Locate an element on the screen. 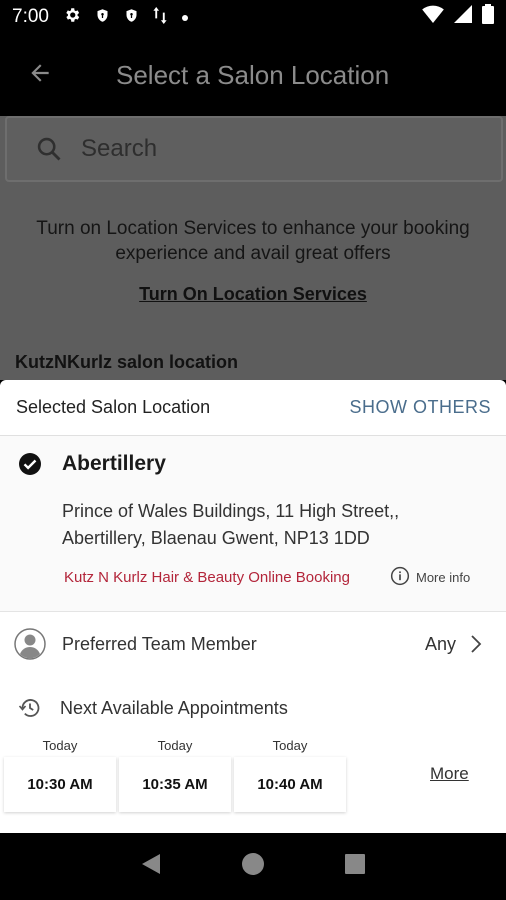  search-input is located at coordinates (271, 149).